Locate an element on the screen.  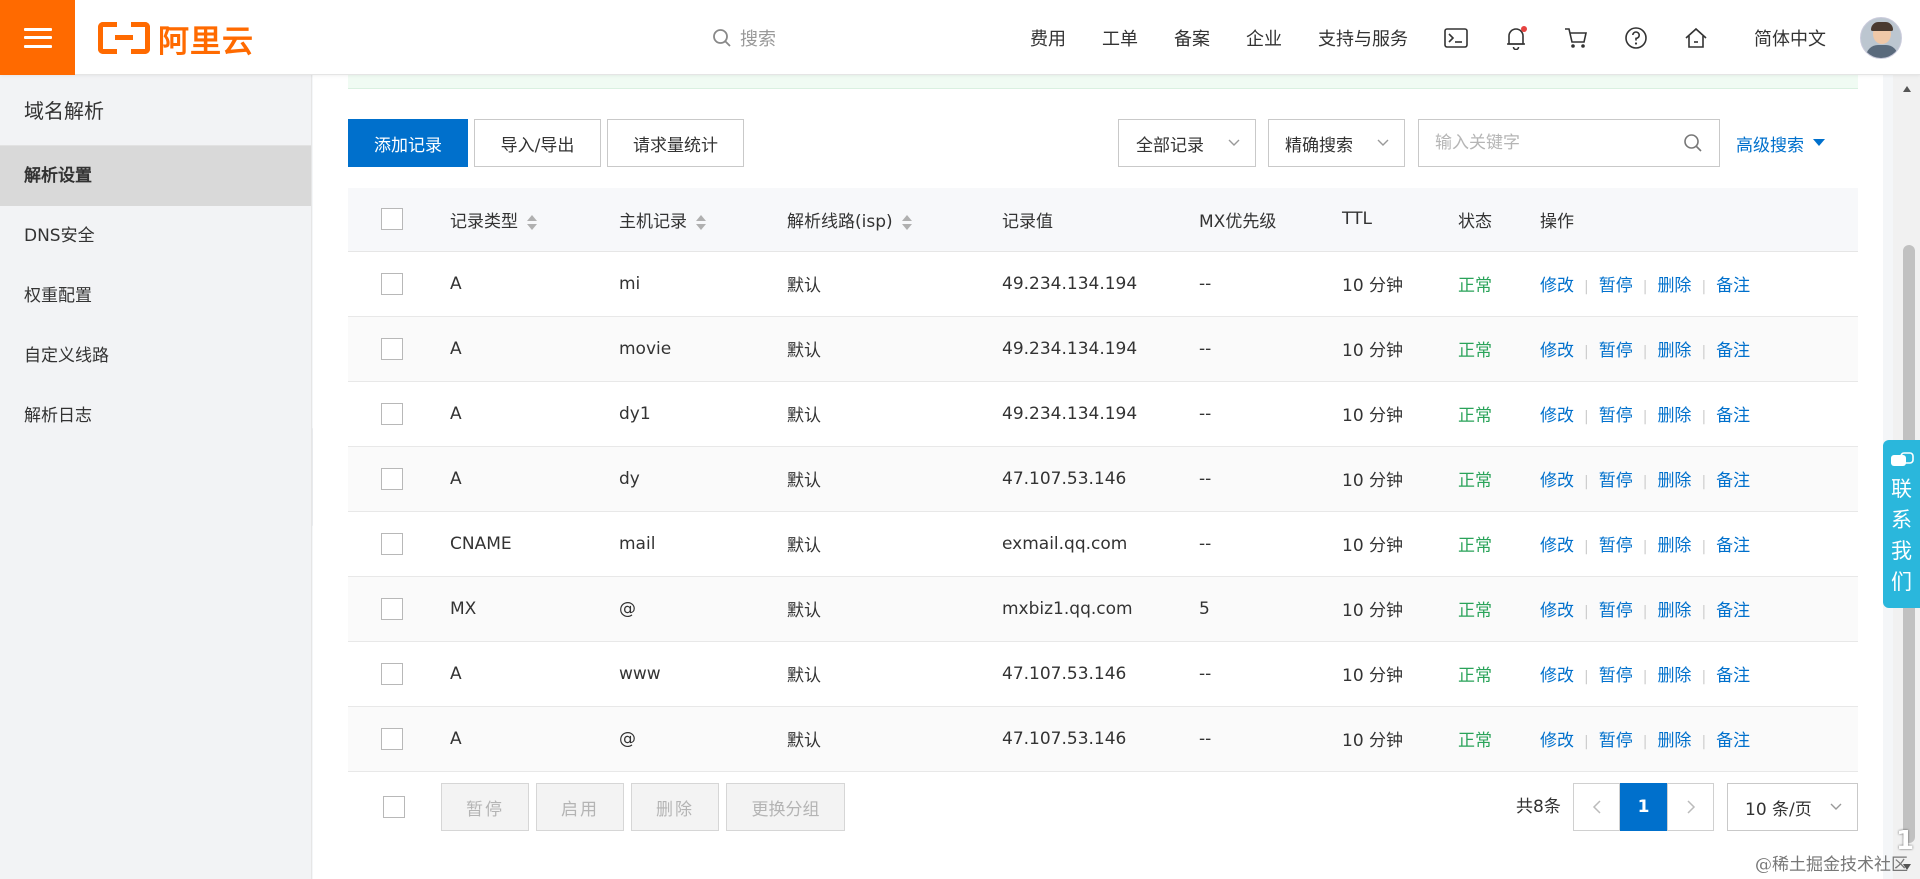
select-all-checkbox is located at coordinates (392, 219).